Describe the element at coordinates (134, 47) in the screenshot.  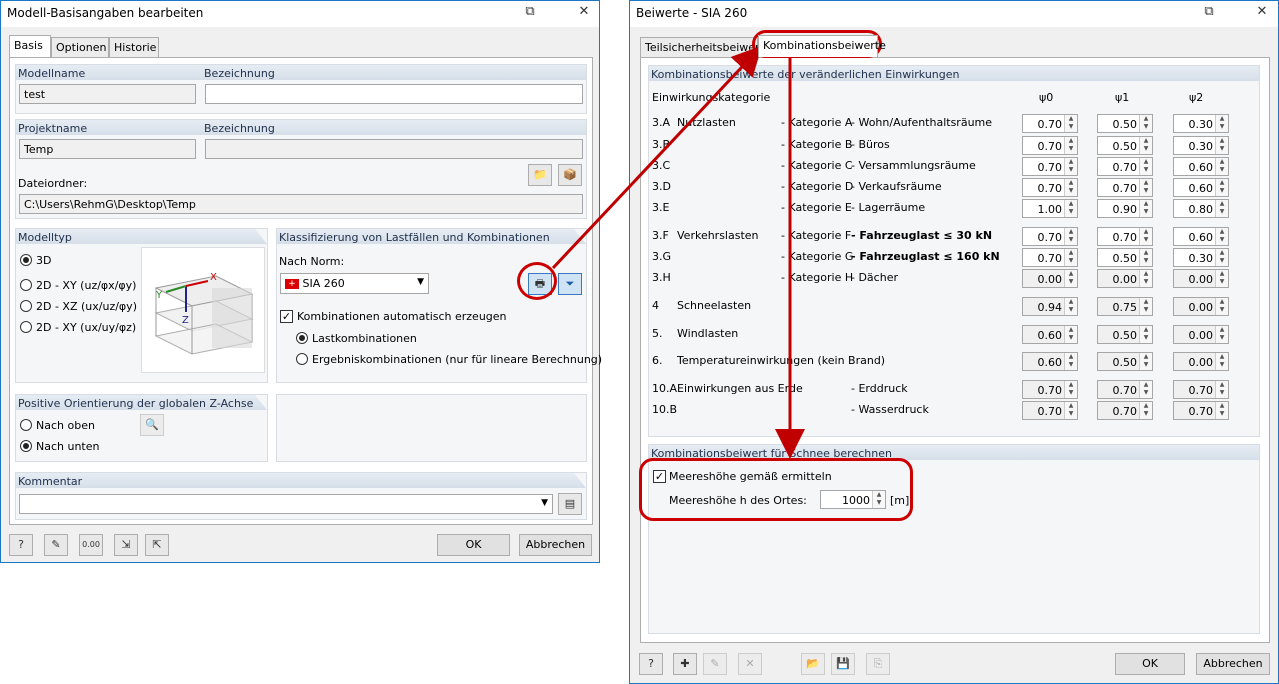
I see `tab-historie: Historie` at that location.